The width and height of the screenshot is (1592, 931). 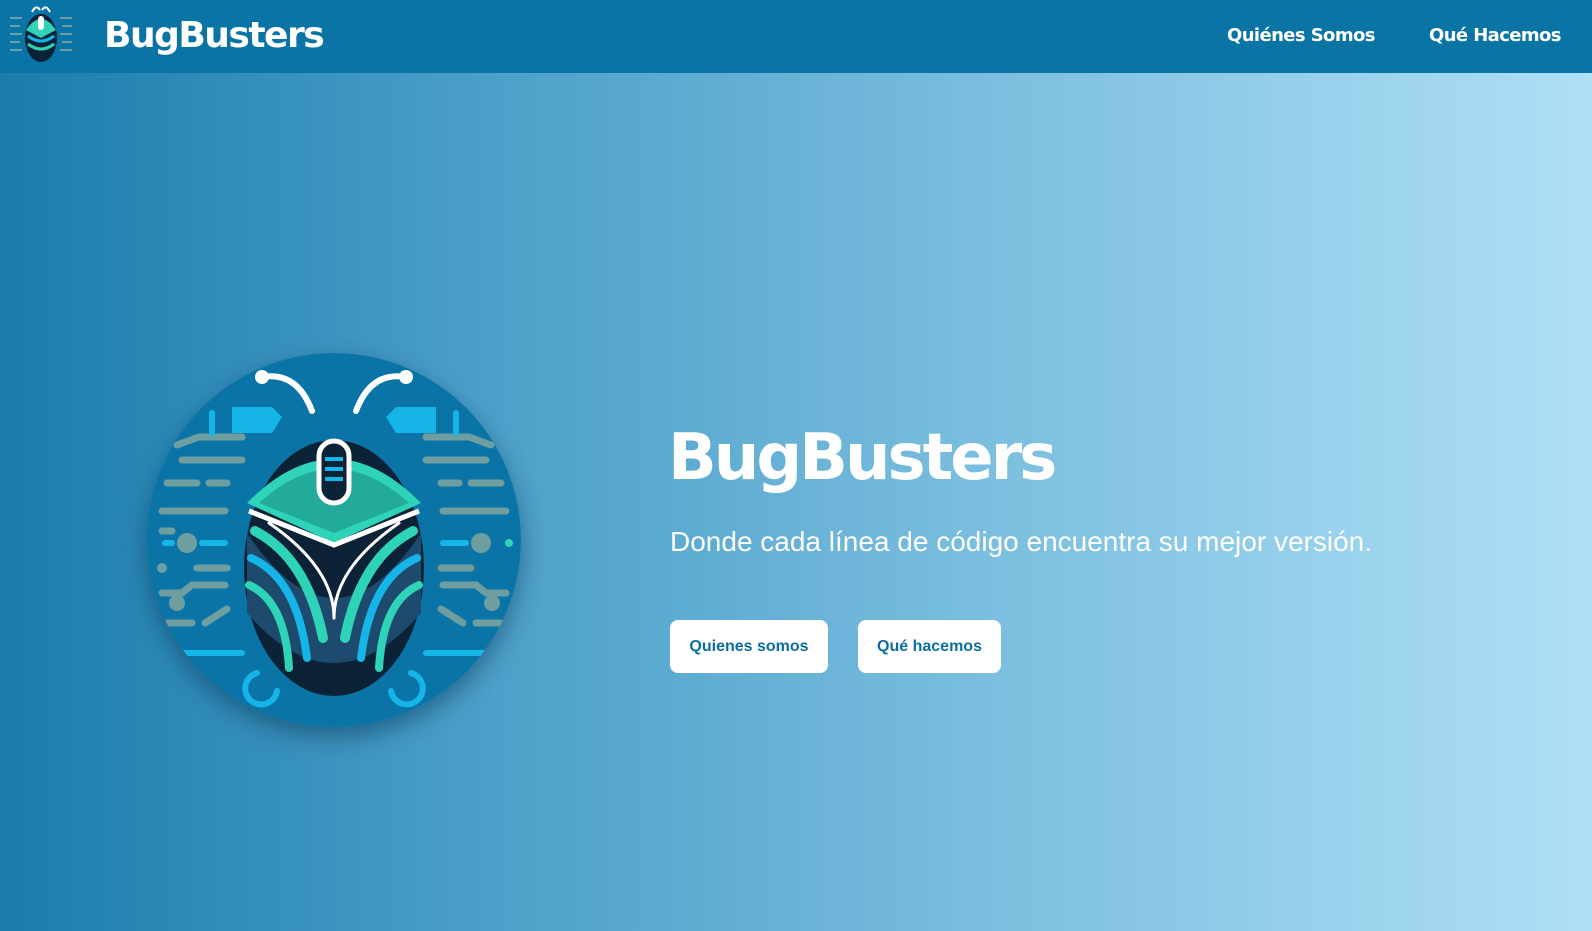 What do you see at coordinates (749, 646) in the screenshot?
I see `quienes-somos-button: Quienes somos` at bounding box center [749, 646].